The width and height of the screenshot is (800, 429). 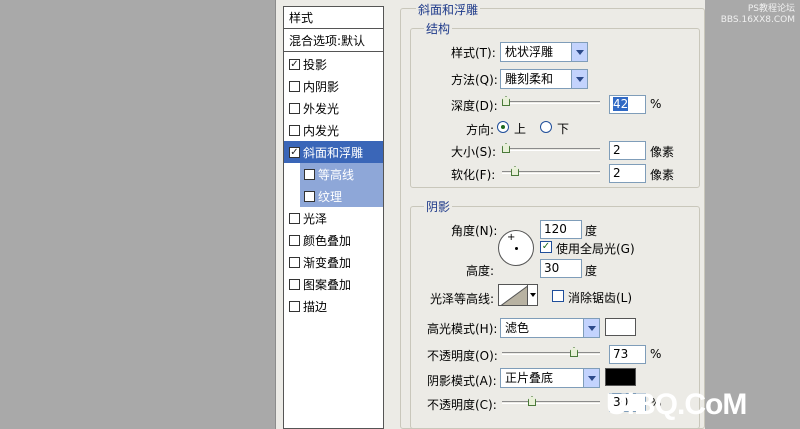 I want to click on watermark-top: PS教程论坛 BBS.16XX8.COM, so click(x=758, y=15).